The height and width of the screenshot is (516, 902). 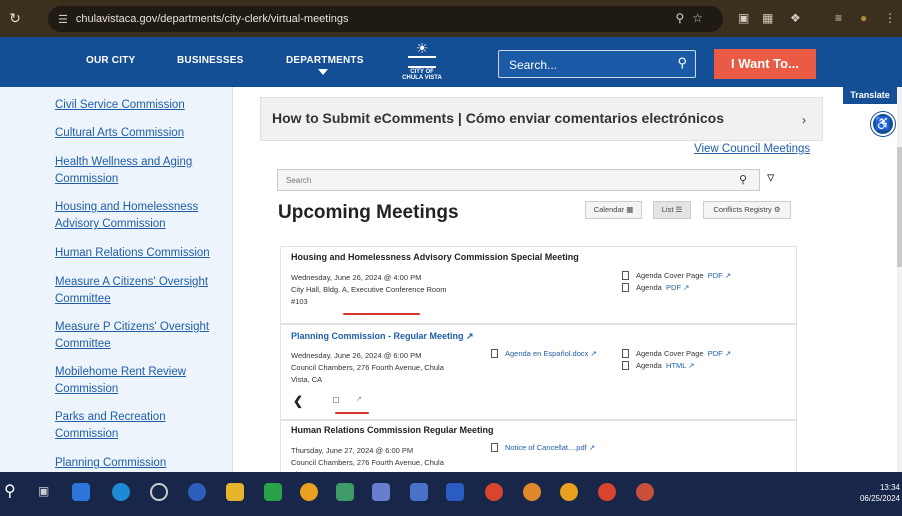 I want to click on calendar-icon: ▦, so click(x=630, y=209).